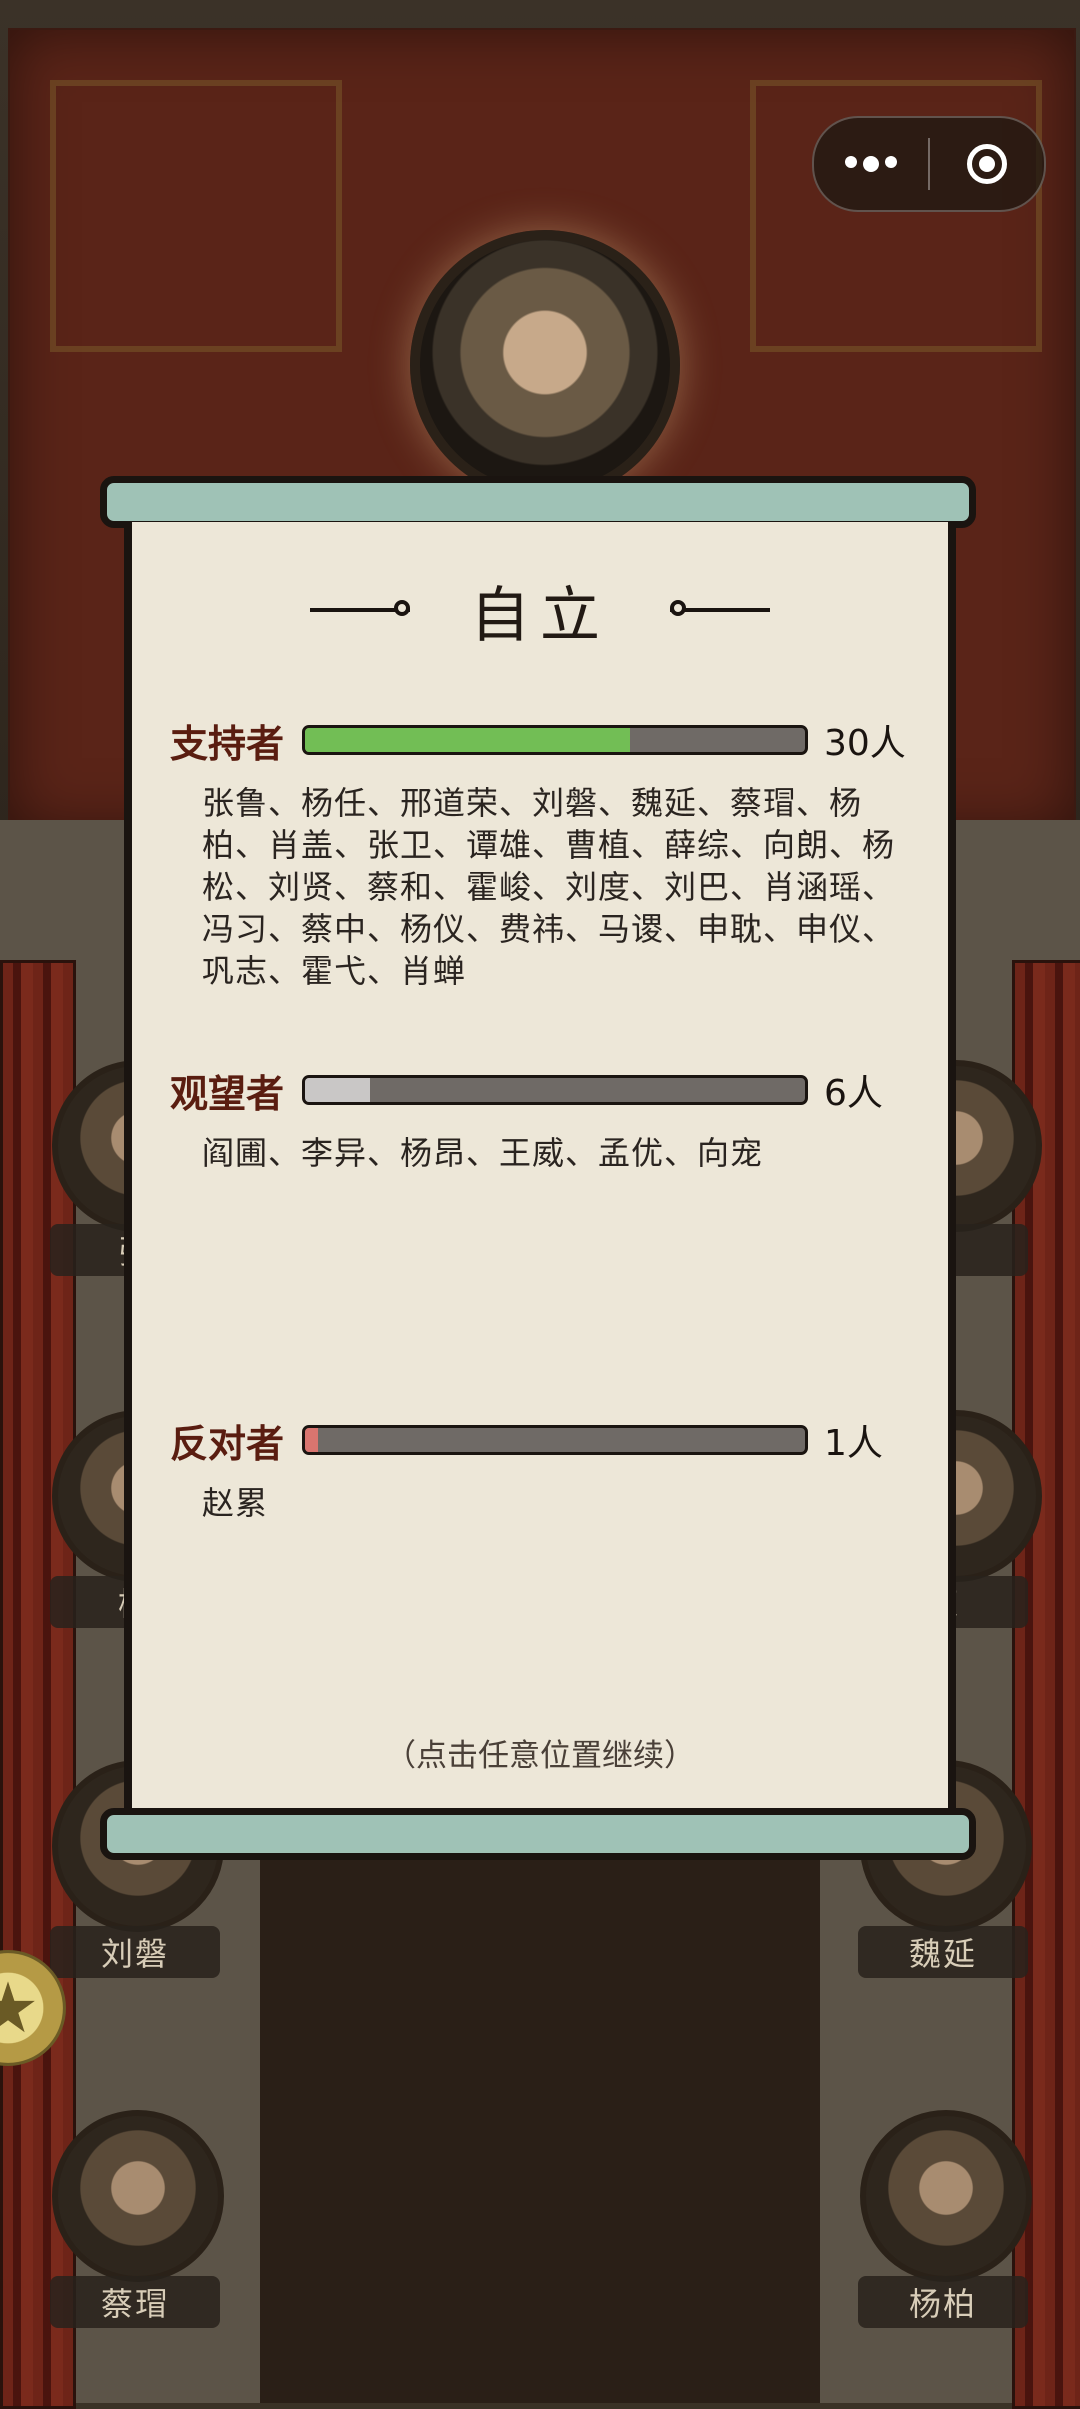 This screenshot has height=2409, width=1080. Describe the element at coordinates (555, 1440) in the screenshot. I see `oppose-bar` at that location.